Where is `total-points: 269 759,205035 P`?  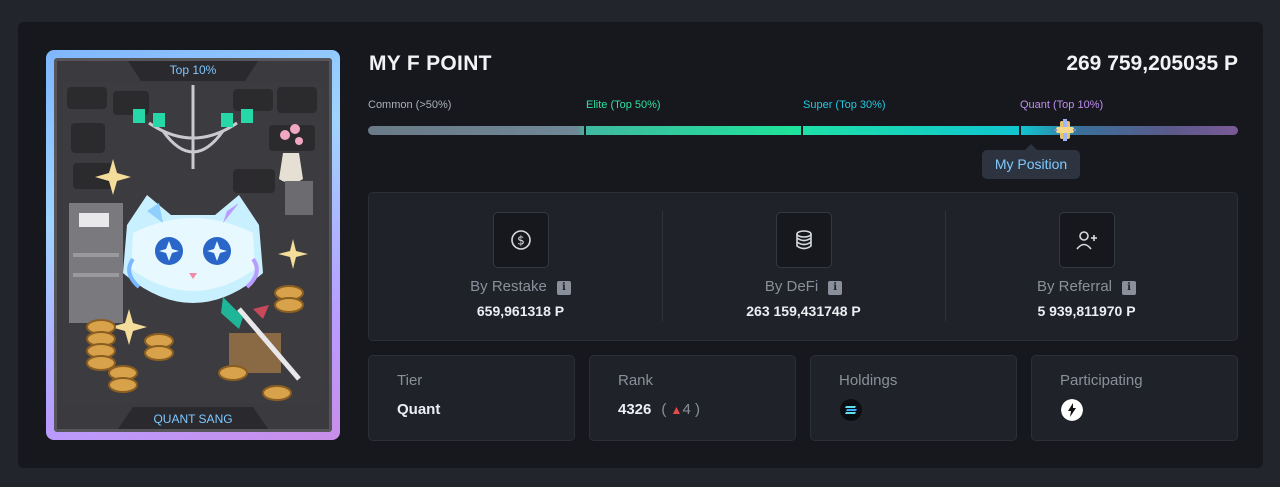 total-points: 269 759,205035 P is located at coordinates (1152, 63).